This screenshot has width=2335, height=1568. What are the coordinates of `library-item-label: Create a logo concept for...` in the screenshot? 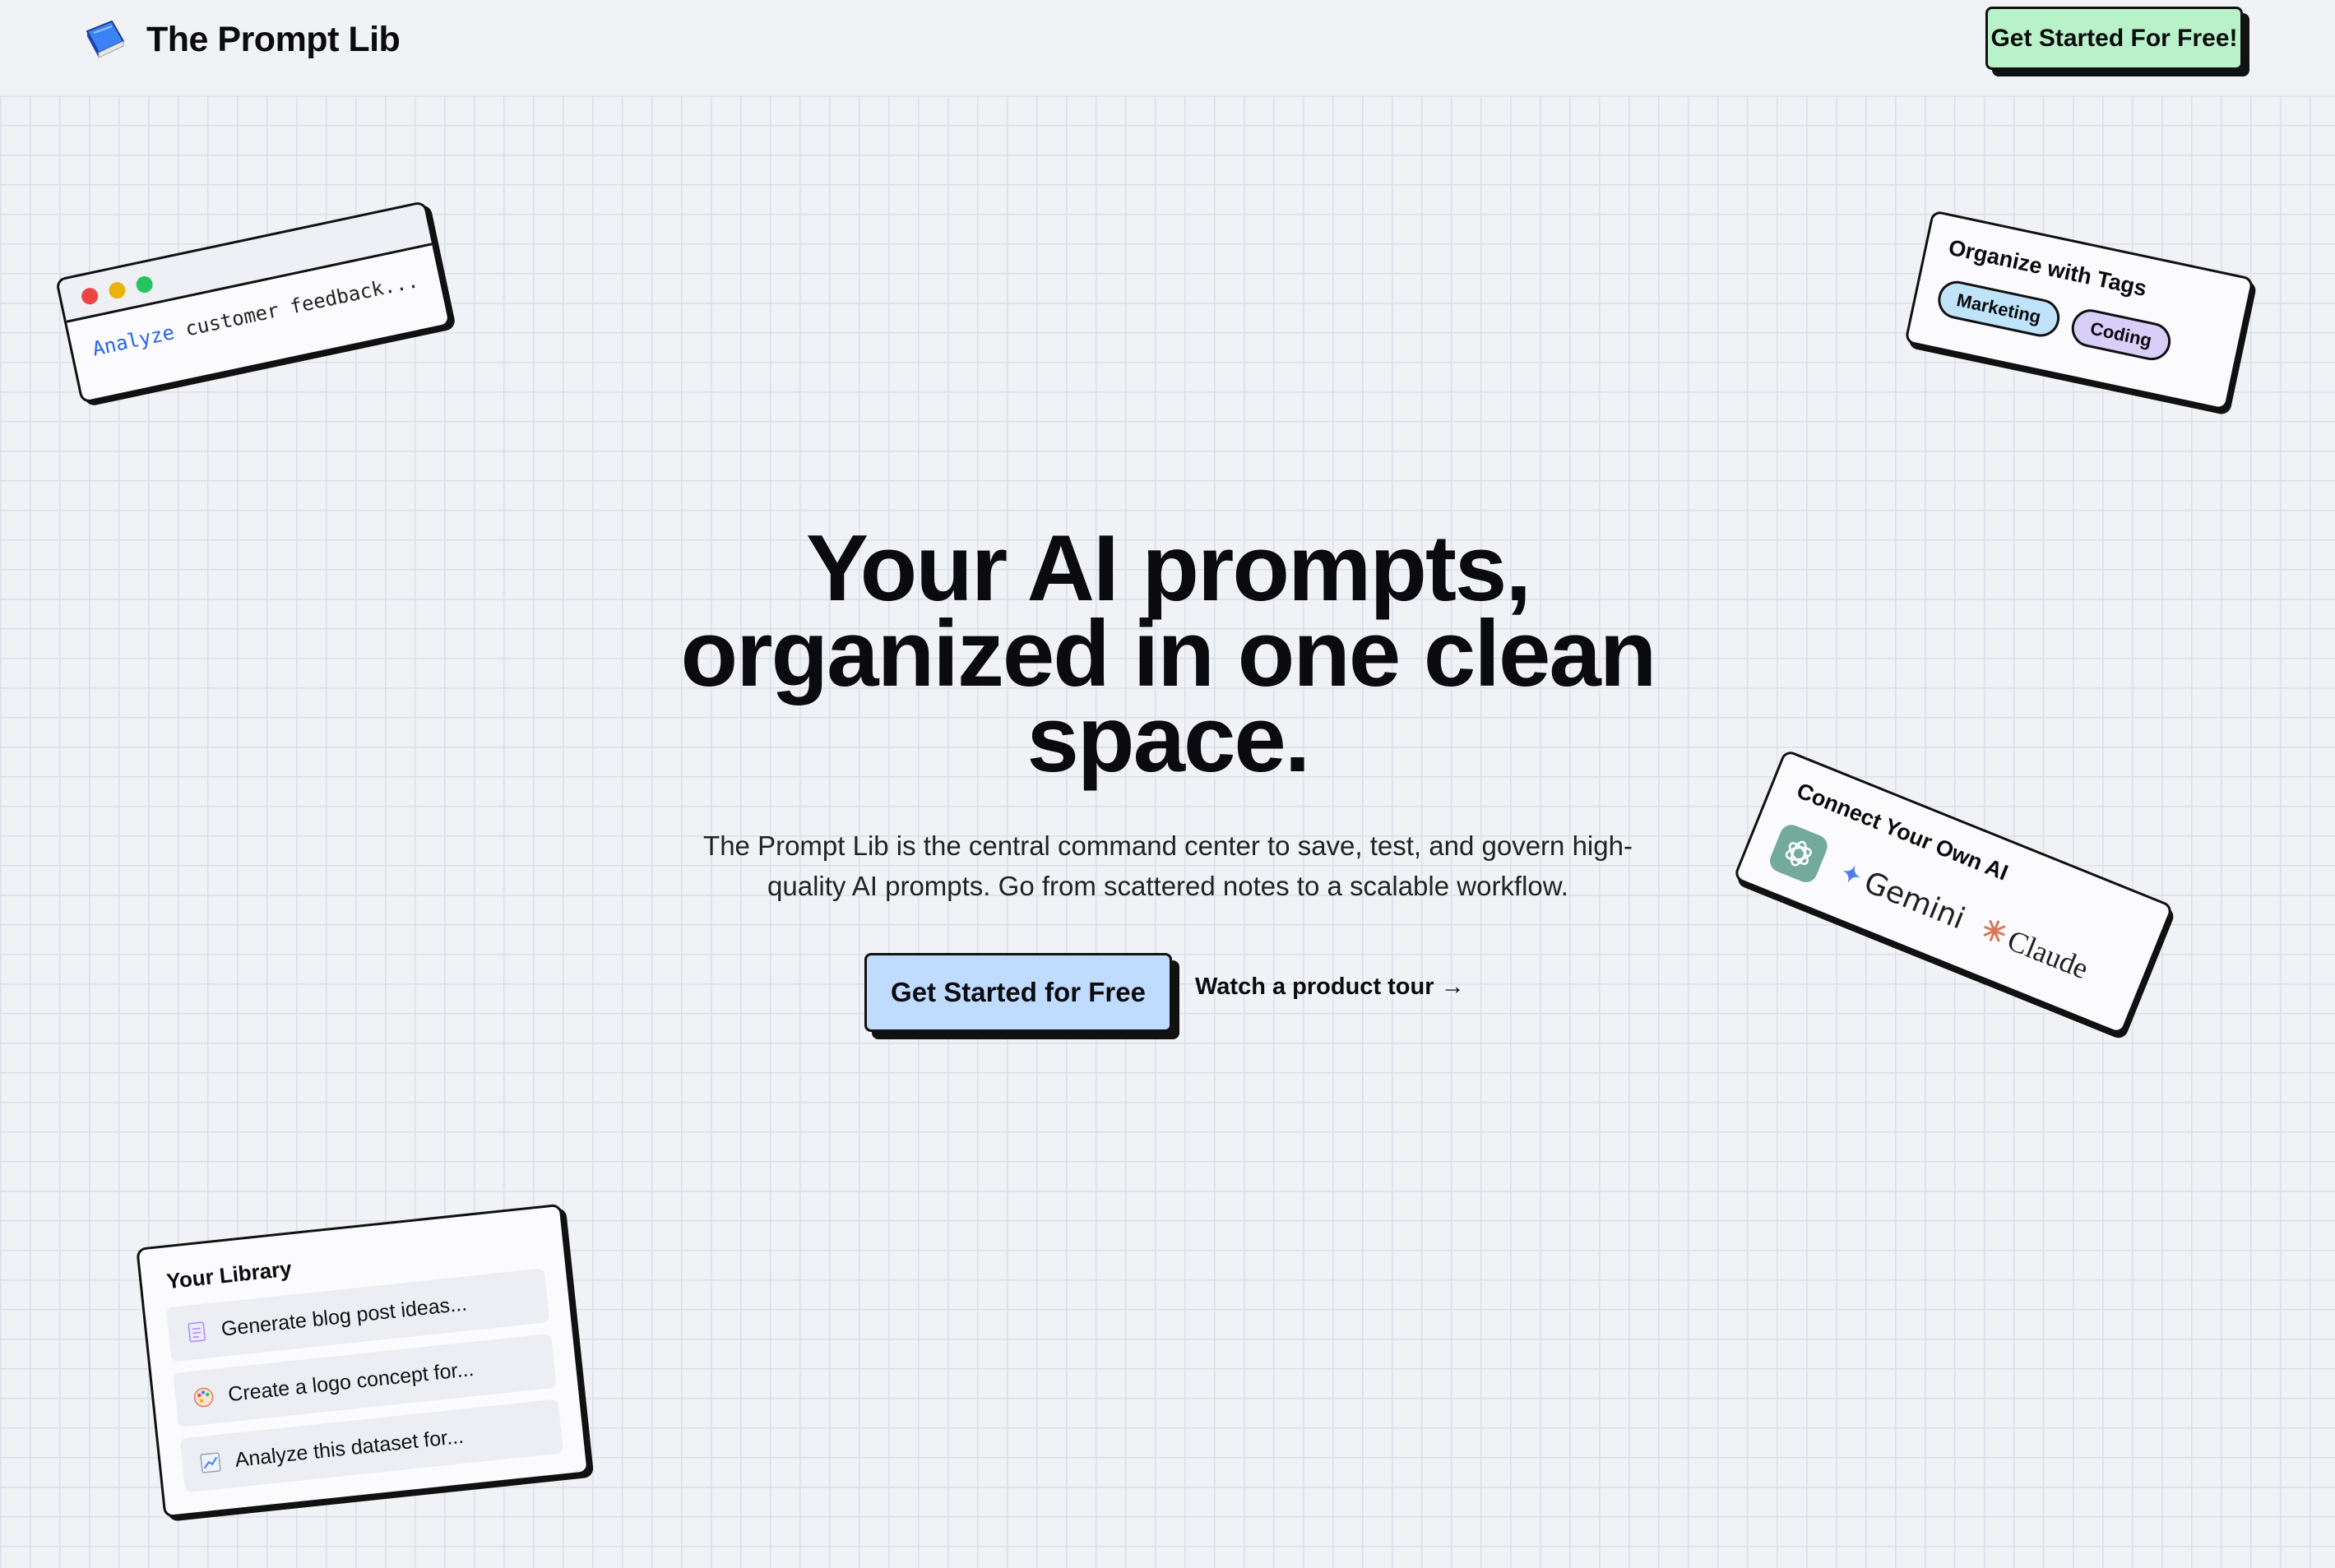 It's located at (350, 1381).